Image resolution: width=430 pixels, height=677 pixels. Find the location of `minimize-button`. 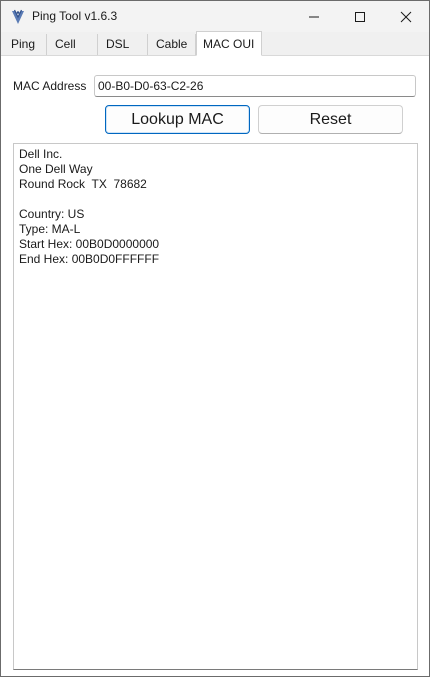

minimize-button is located at coordinates (314, 16).